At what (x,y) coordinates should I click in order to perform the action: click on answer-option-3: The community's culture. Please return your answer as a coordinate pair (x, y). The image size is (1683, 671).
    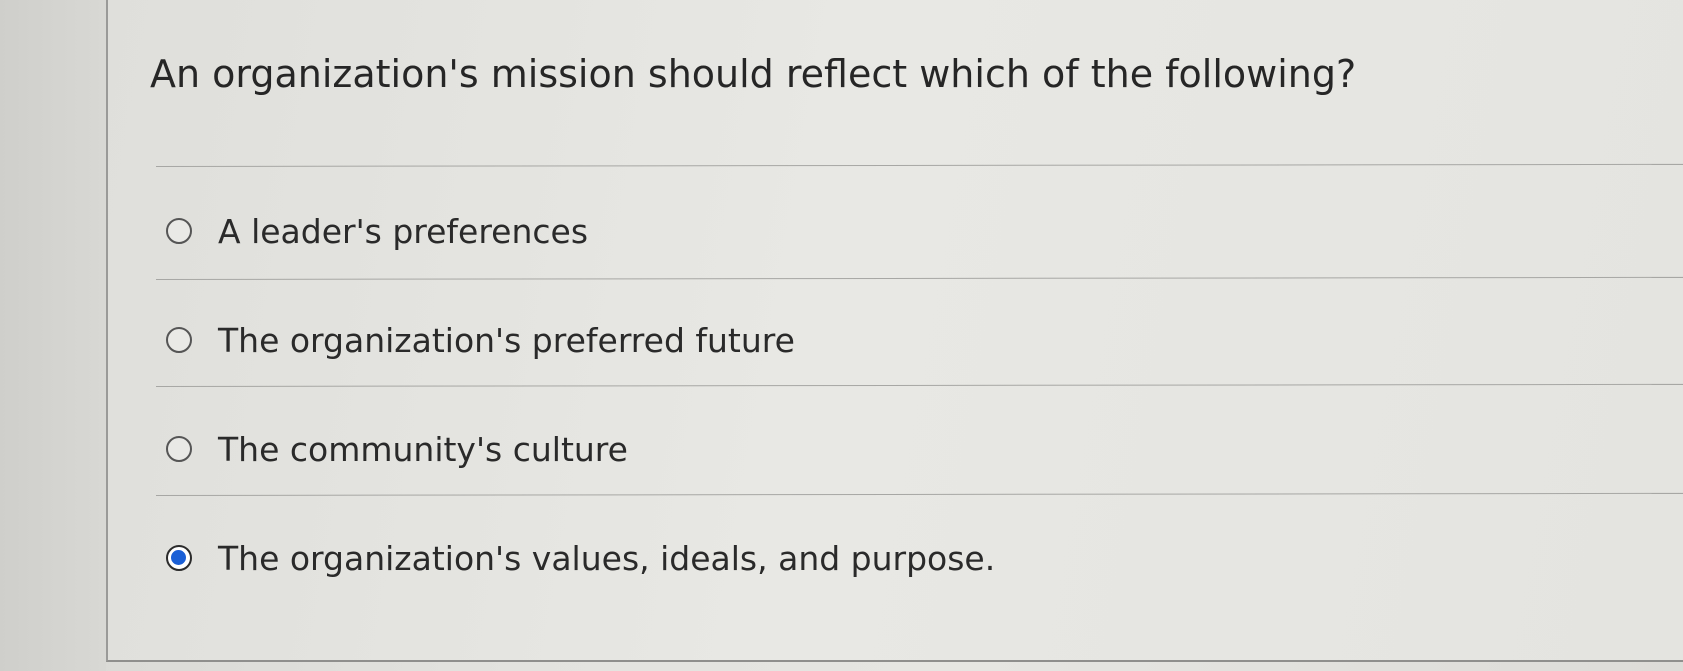
    Looking at the image, I should click on (397, 449).